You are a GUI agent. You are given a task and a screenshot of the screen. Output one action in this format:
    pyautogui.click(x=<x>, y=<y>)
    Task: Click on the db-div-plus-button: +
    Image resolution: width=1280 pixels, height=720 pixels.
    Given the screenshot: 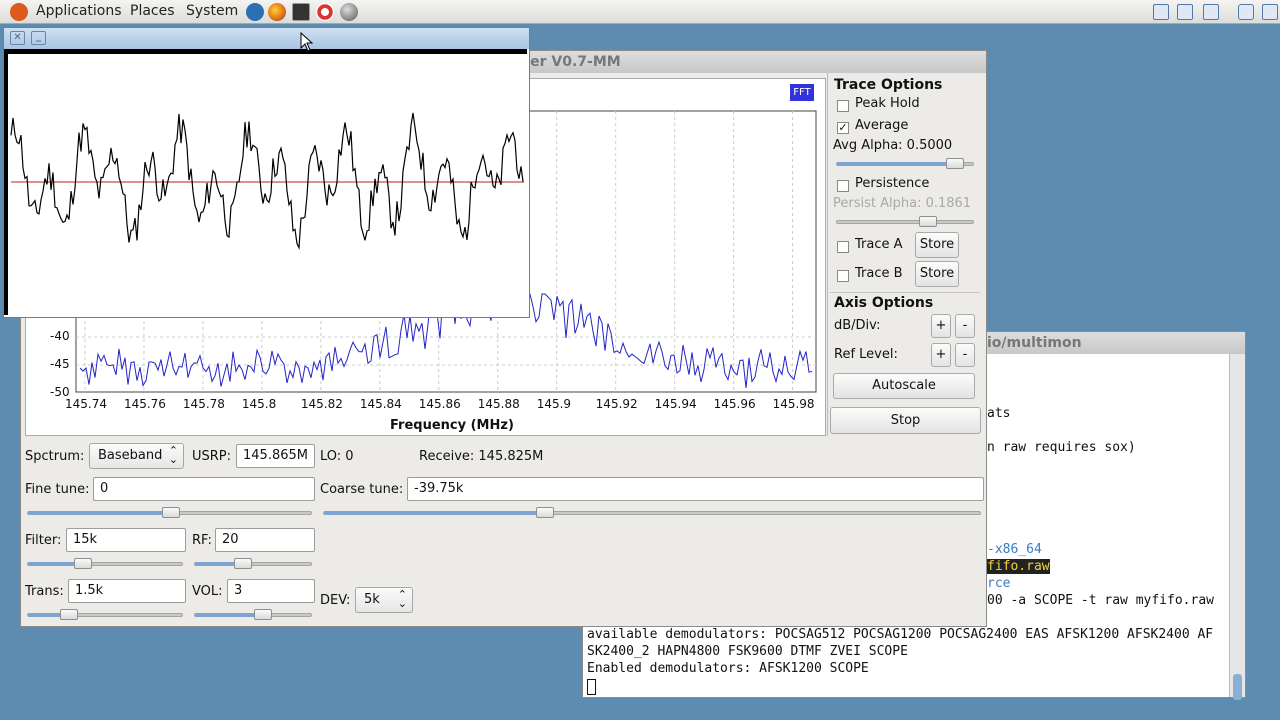 What is the action you would take?
    pyautogui.click(x=941, y=326)
    